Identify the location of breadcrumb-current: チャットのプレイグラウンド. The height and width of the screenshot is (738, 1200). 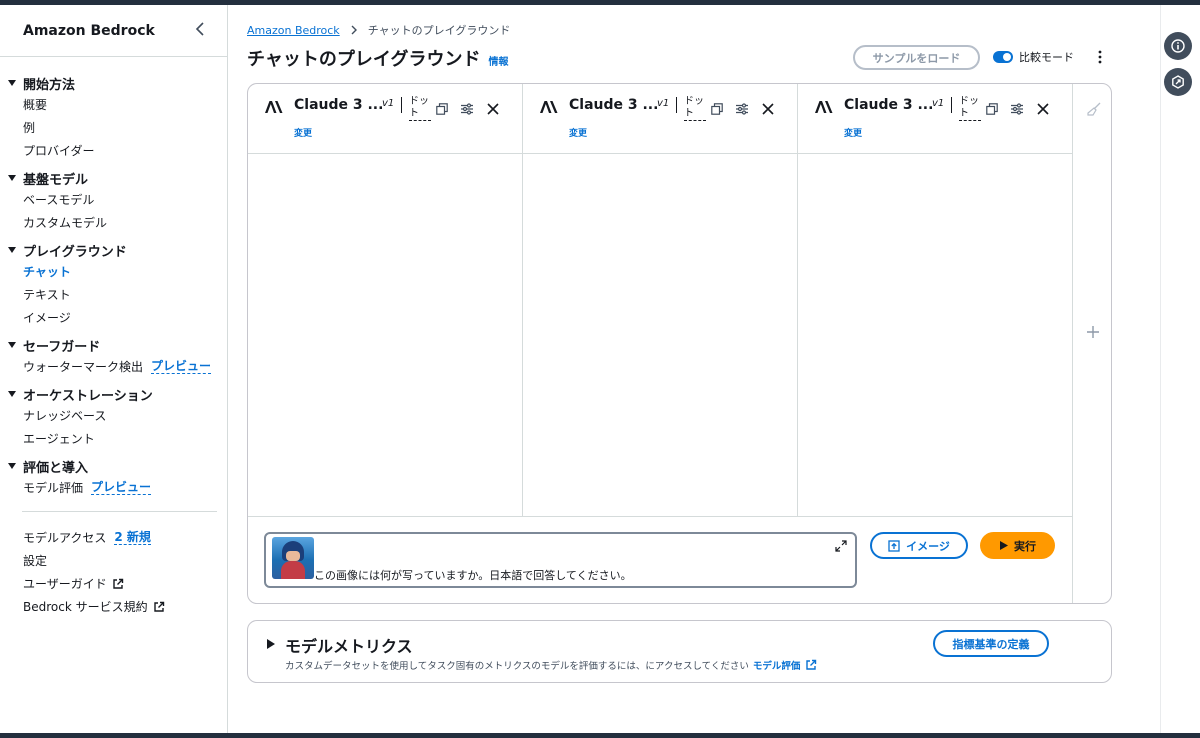
(439, 30).